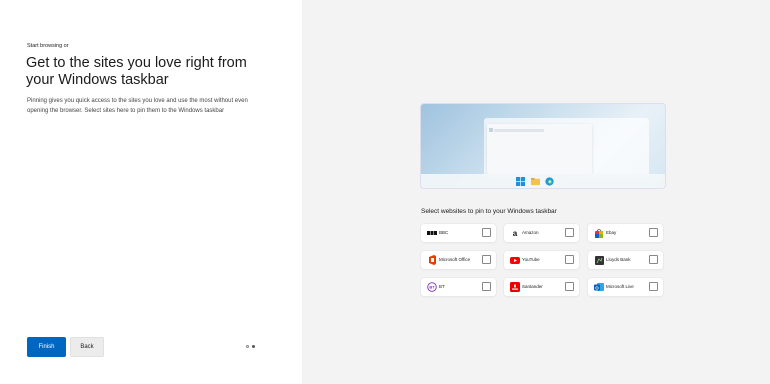 The image size is (770, 384). Describe the element at coordinates (87, 347) in the screenshot. I see `back-button: Back` at that location.